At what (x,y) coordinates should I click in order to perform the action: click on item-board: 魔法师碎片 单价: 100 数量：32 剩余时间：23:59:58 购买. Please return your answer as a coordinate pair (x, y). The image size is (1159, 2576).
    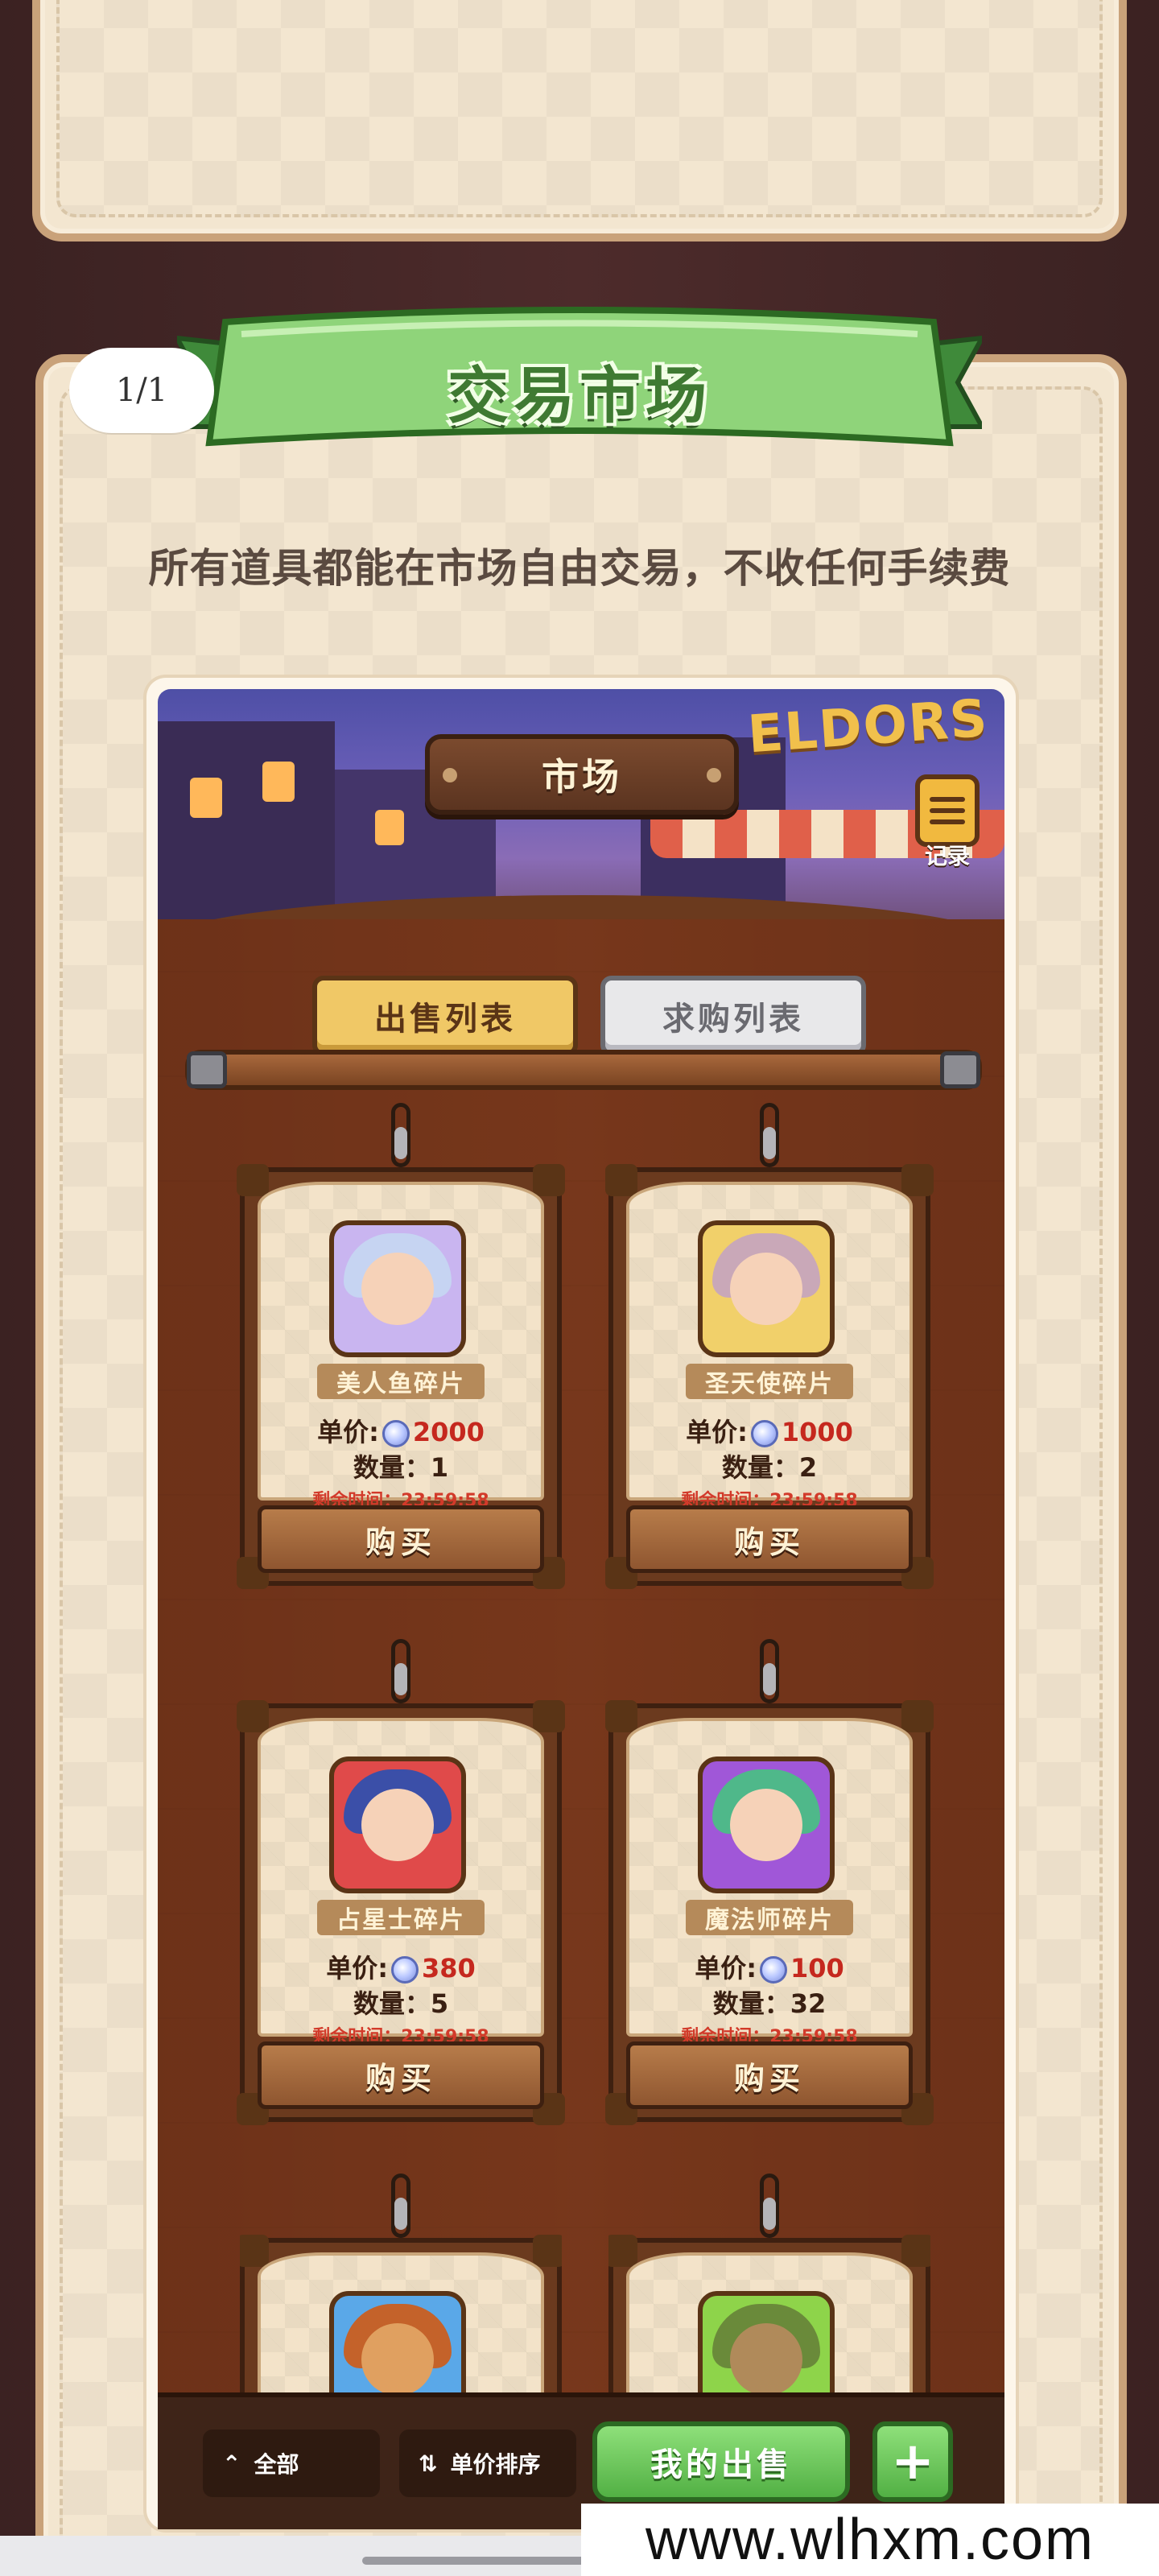
    Looking at the image, I should click on (769, 1912).